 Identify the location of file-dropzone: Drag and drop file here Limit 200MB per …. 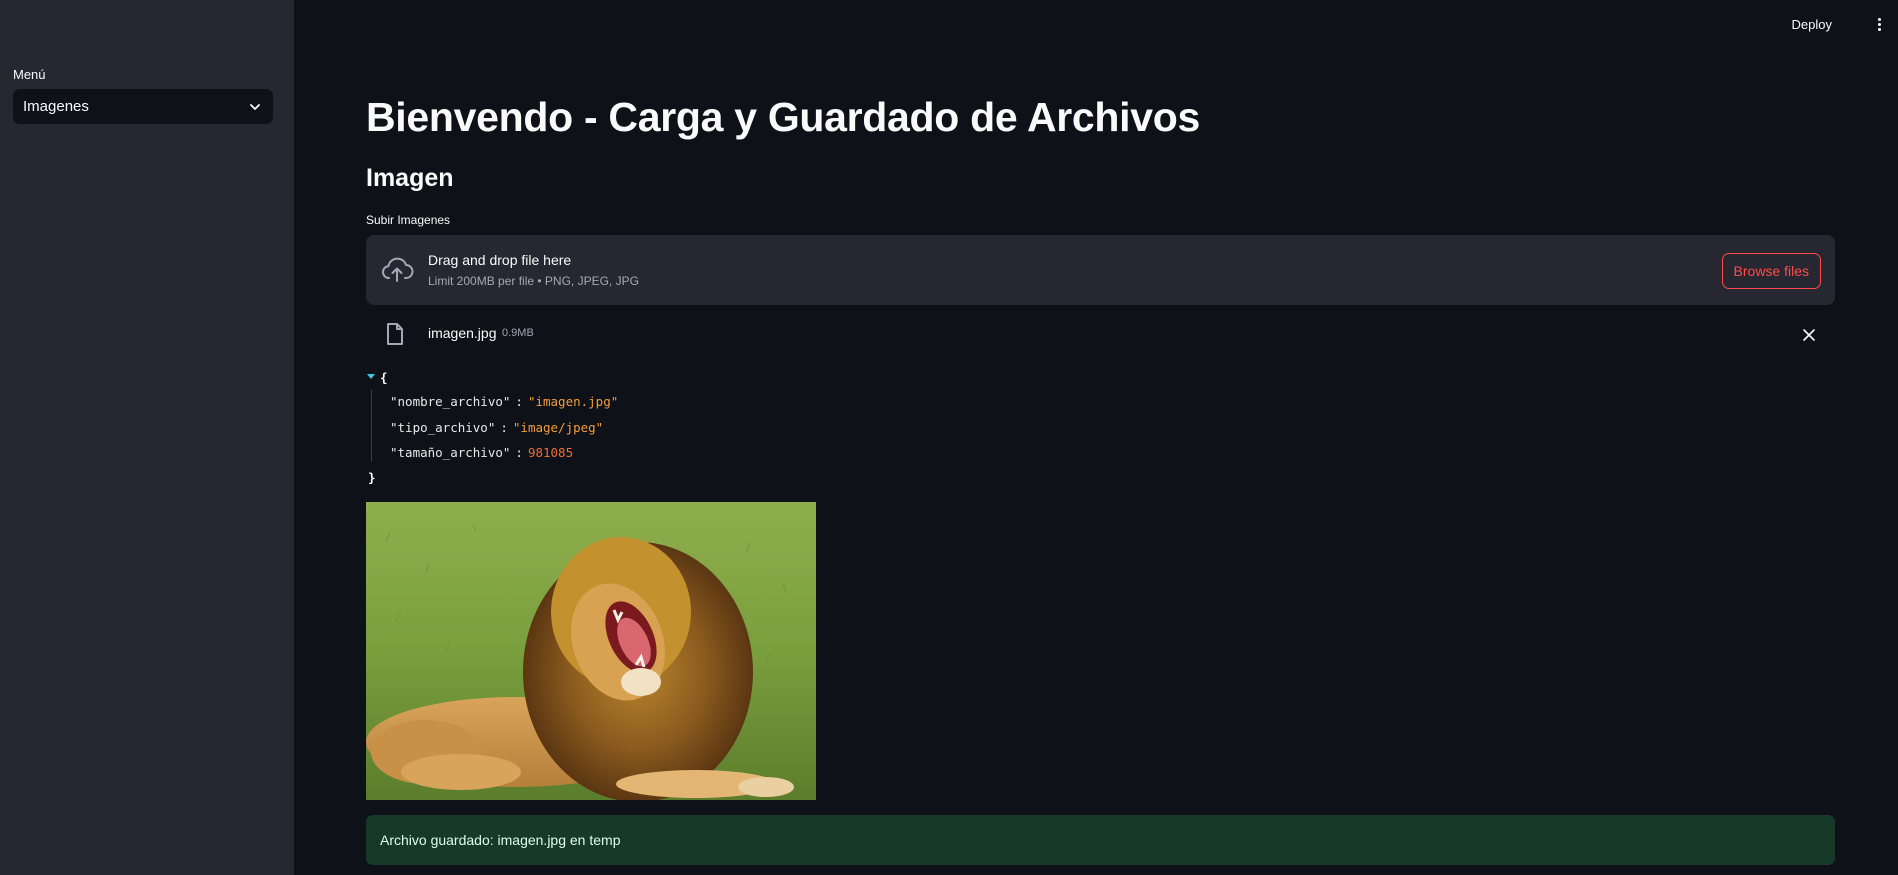
(1100, 270).